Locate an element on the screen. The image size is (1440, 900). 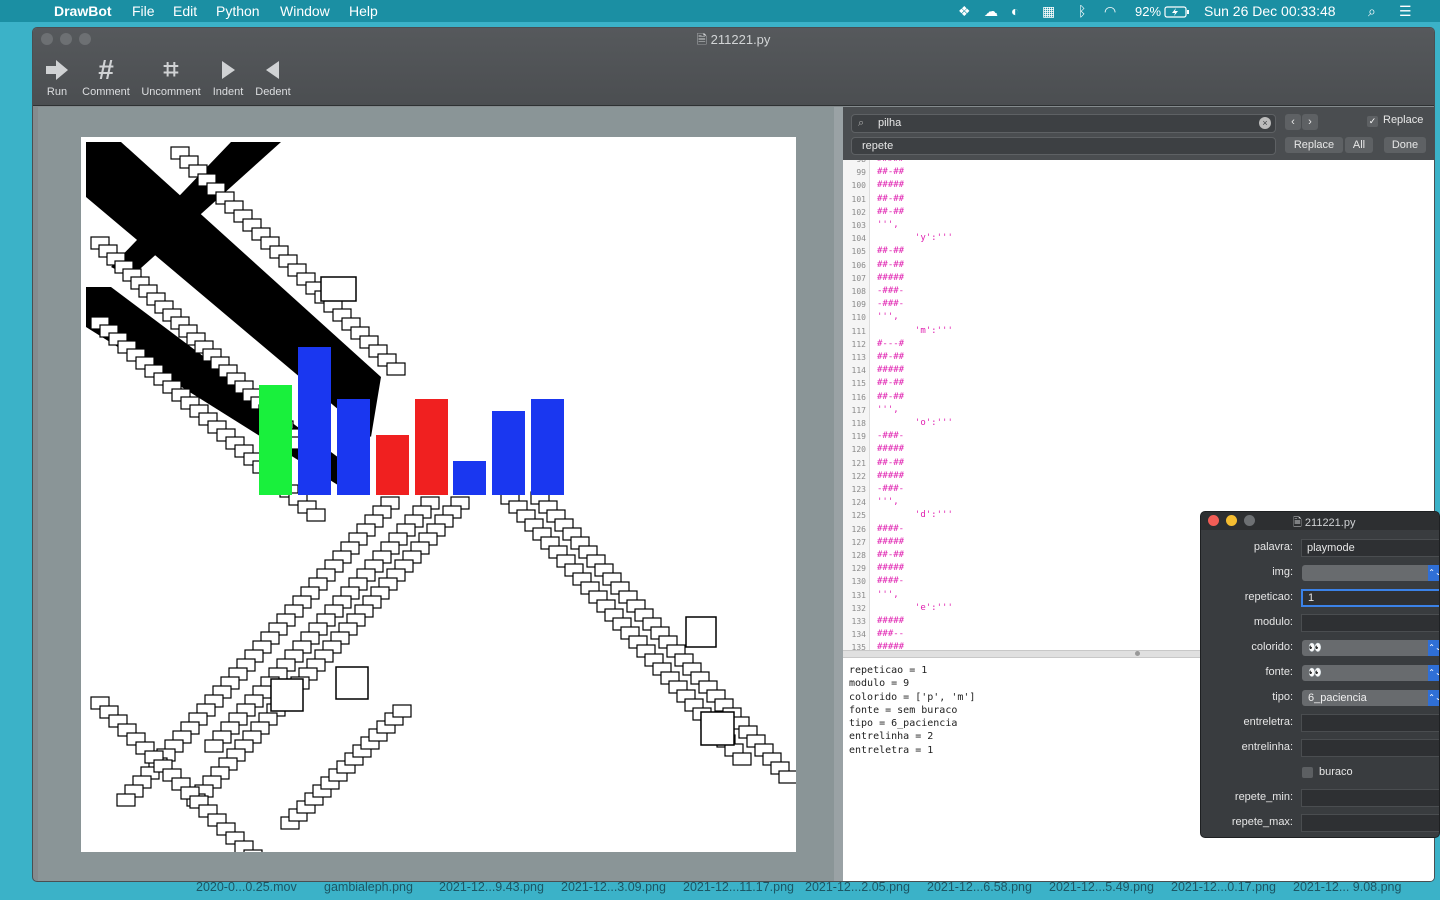
entreletra-input is located at coordinates (1370, 723).